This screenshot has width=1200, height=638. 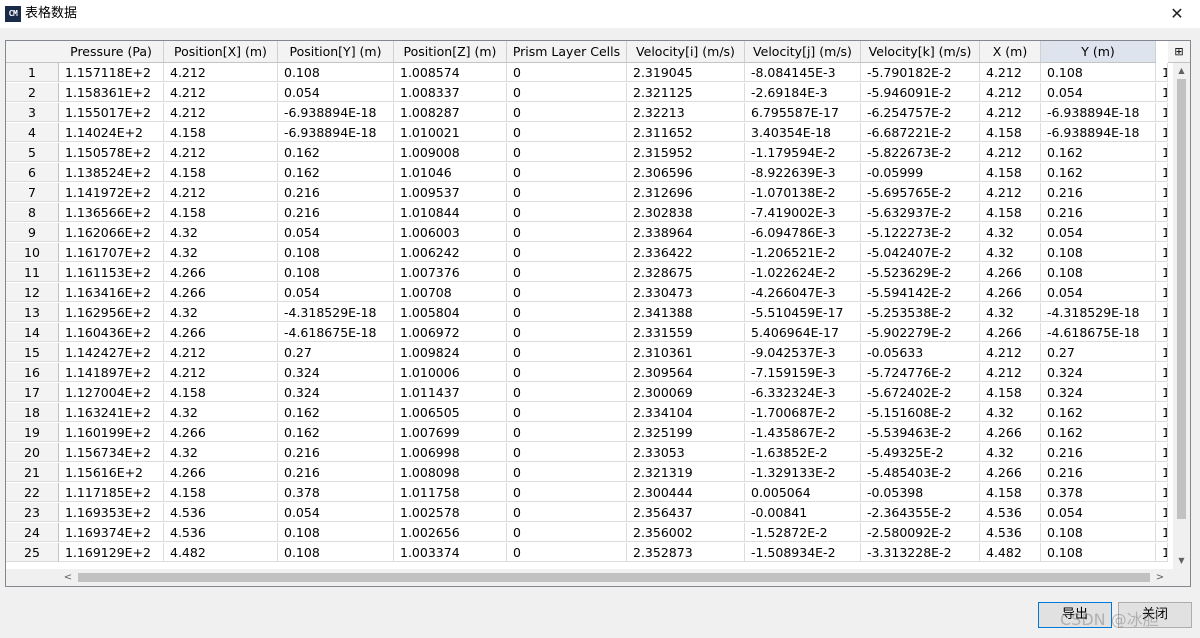 What do you see at coordinates (920, 392) in the screenshot?
I see `table-cell: -5.672402E-2` at bounding box center [920, 392].